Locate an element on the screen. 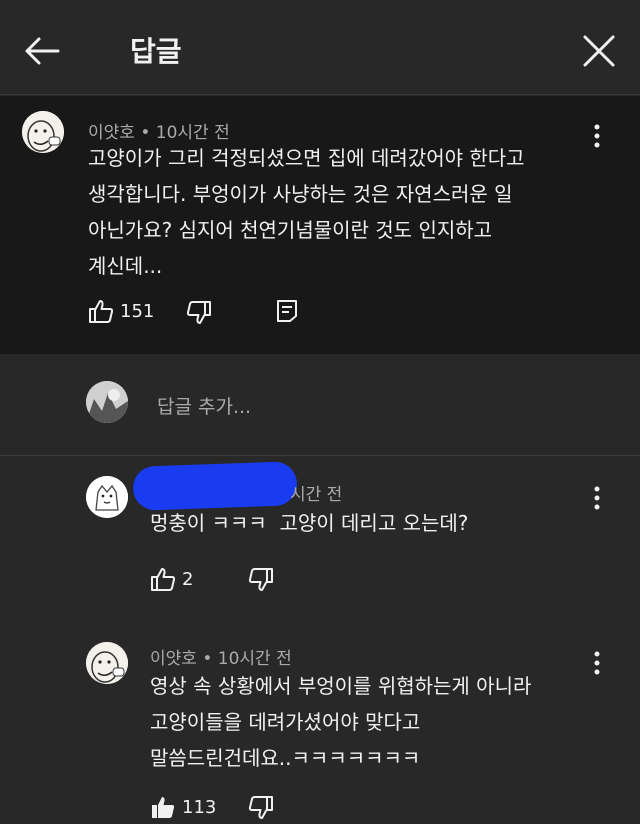  user-avatar-icon is located at coordinates (107, 402).